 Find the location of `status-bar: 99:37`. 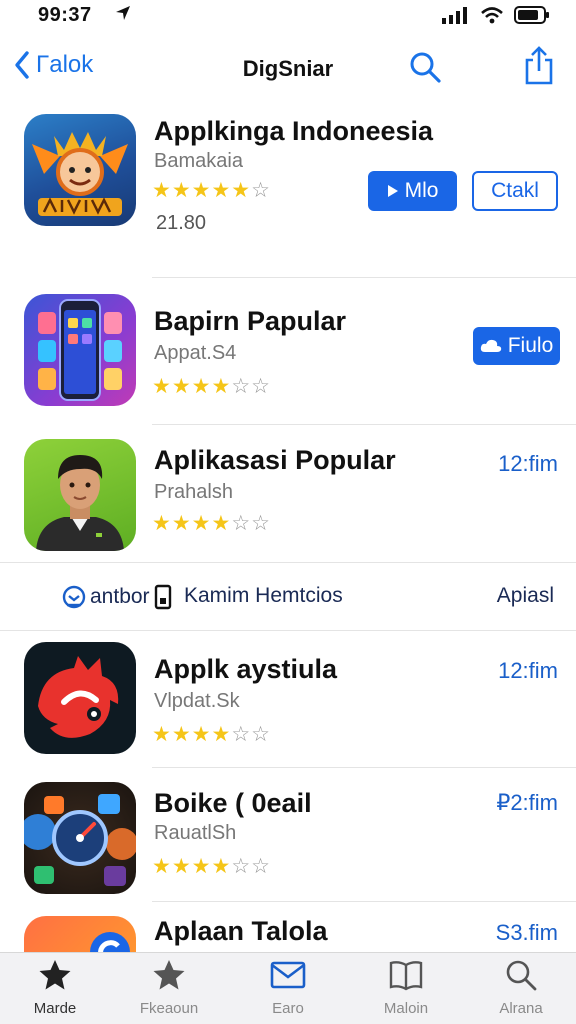

status-bar: 99:37 is located at coordinates (288, 16).